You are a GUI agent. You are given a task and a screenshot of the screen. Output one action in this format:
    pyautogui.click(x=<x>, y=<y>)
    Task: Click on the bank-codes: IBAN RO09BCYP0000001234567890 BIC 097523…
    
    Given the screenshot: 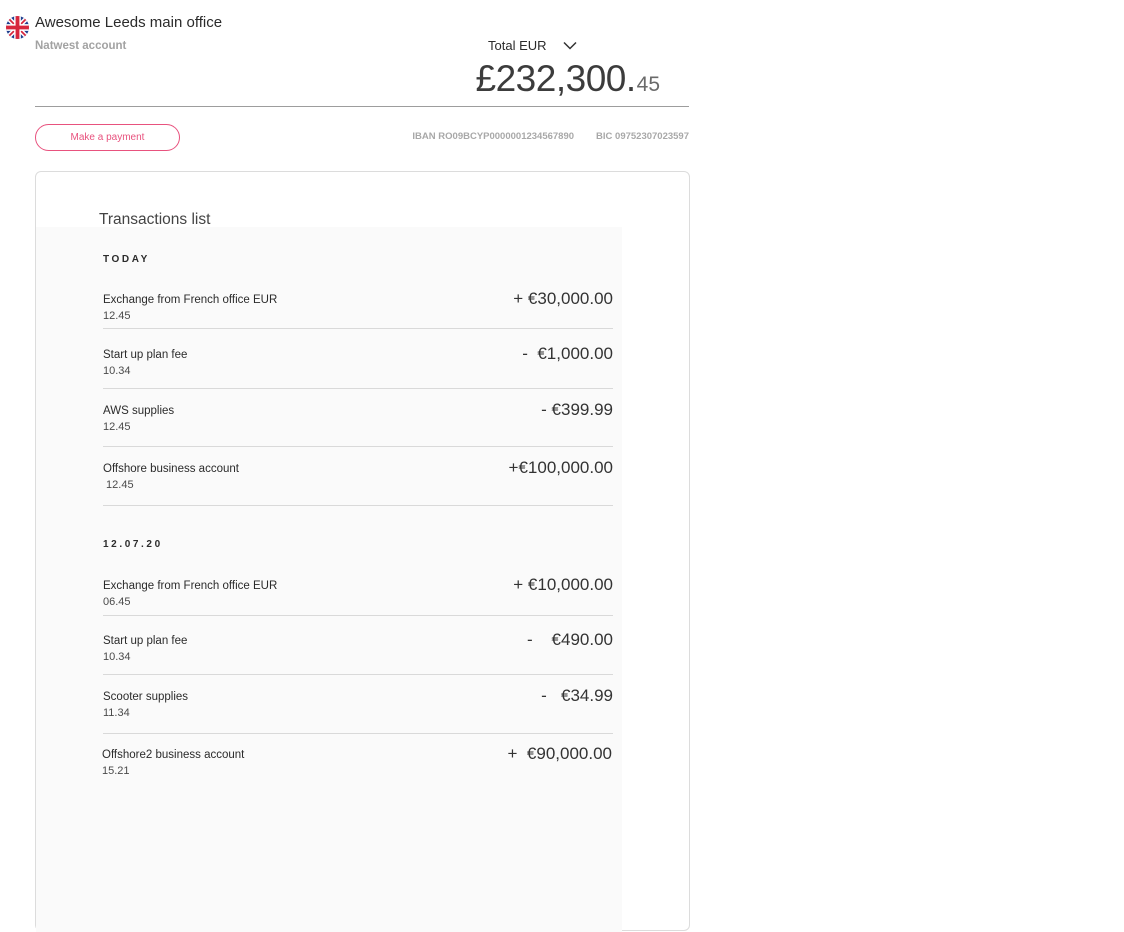 What is the action you would take?
    pyautogui.click(x=550, y=136)
    